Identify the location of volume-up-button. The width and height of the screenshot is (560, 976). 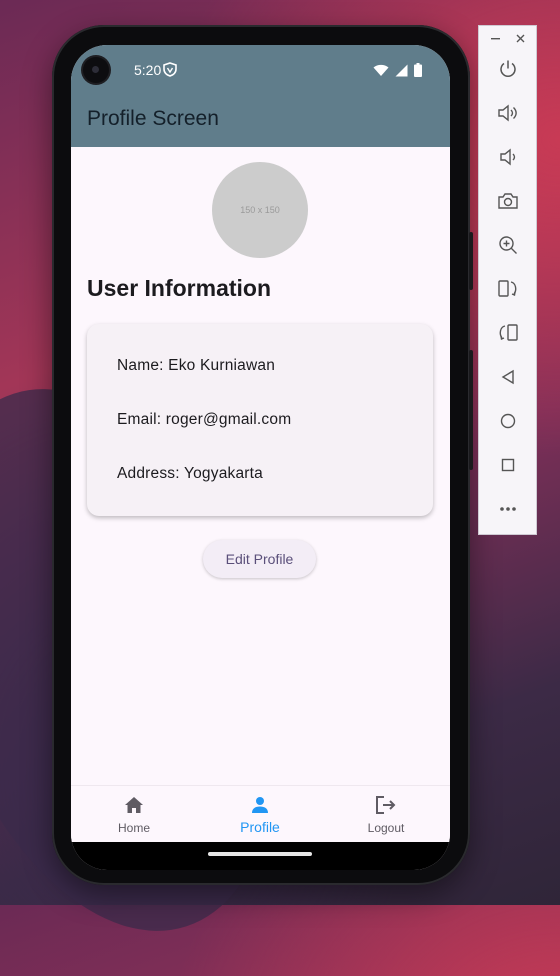
(508, 113).